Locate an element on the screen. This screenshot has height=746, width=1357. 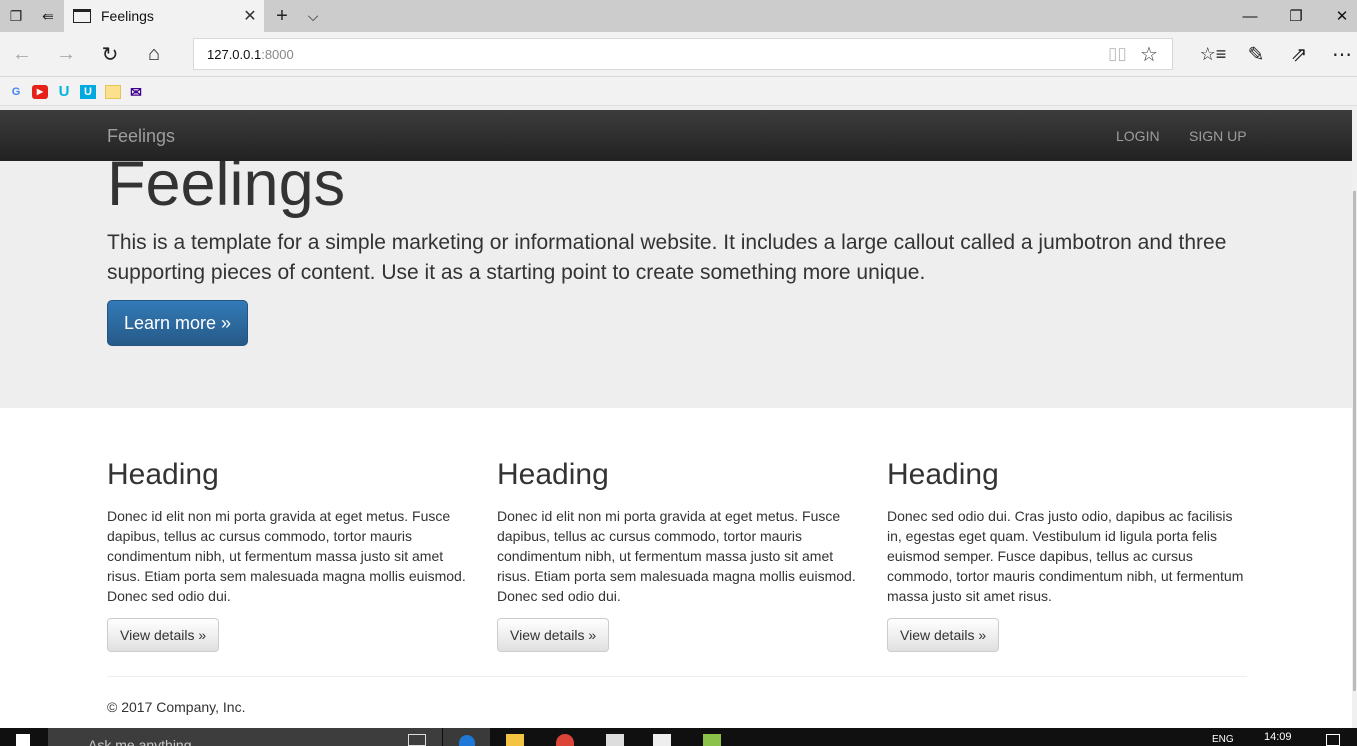
new-tab-icon: + is located at coordinates (282, 16).